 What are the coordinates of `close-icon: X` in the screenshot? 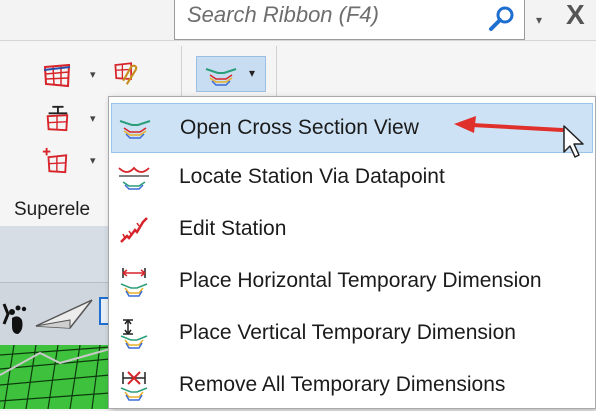 It's located at (575, 15).